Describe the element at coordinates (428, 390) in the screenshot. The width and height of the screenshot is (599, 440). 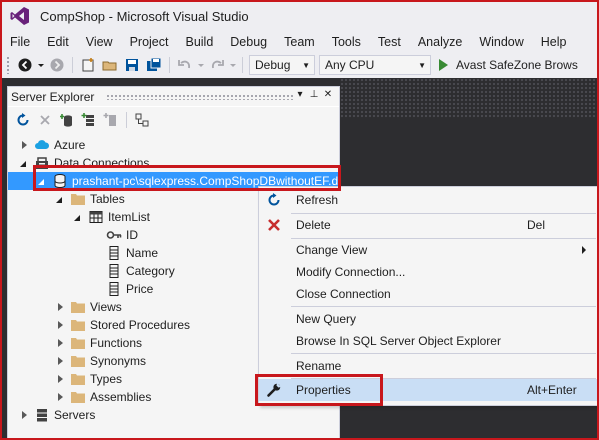
I see `context-menu-properties: Properties Alt+Enter` at that location.